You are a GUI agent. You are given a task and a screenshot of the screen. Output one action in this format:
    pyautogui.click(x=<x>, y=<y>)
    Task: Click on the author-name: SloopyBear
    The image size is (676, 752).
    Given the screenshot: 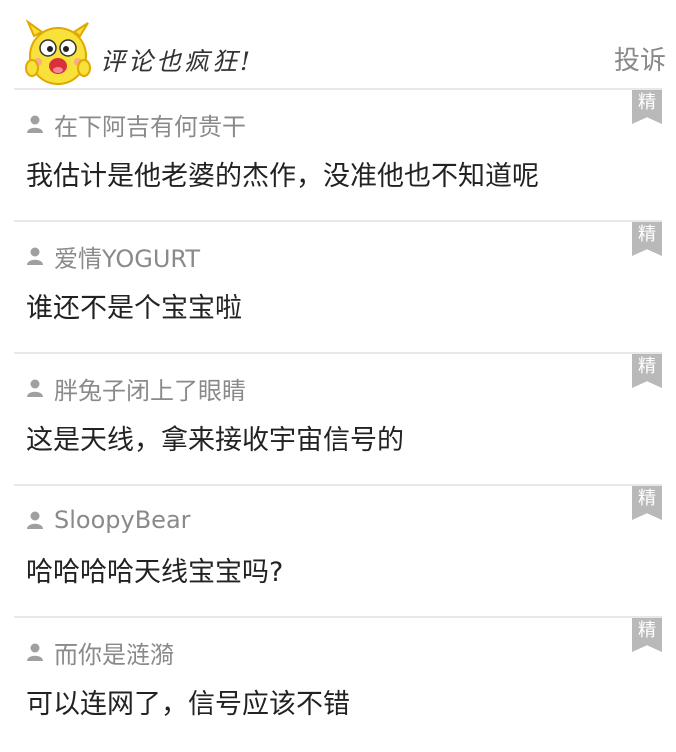 What is the action you would take?
    pyautogui.click(x=122, y=520)
    